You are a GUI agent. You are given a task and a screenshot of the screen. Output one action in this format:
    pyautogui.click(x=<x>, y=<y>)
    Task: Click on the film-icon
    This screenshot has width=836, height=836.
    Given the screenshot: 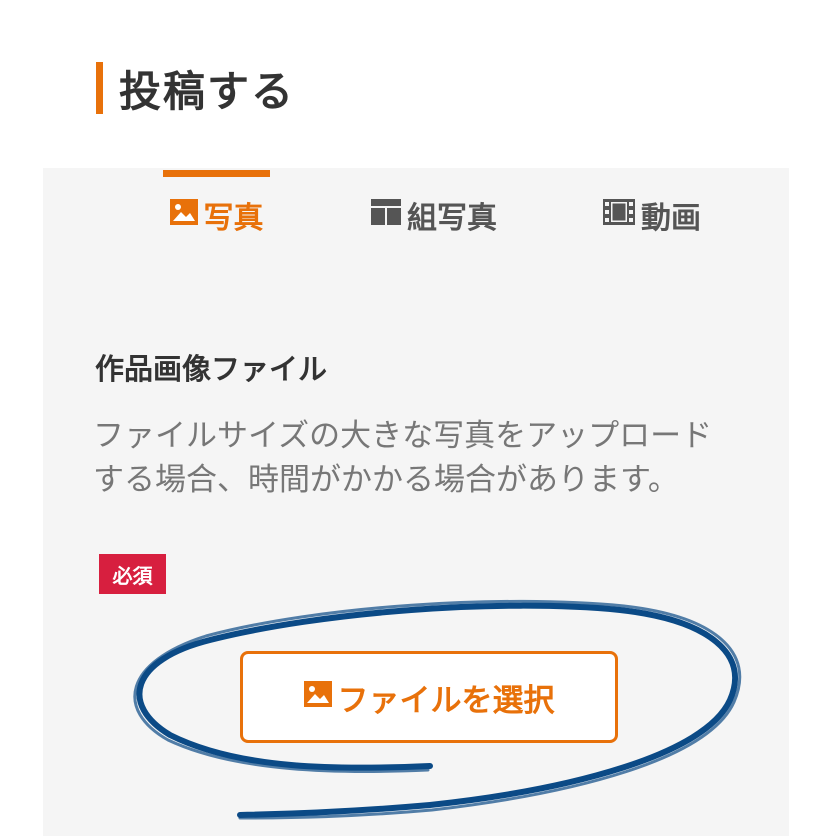 What is the action you would take?
    pyautogui.click(x=619, y=215)
    